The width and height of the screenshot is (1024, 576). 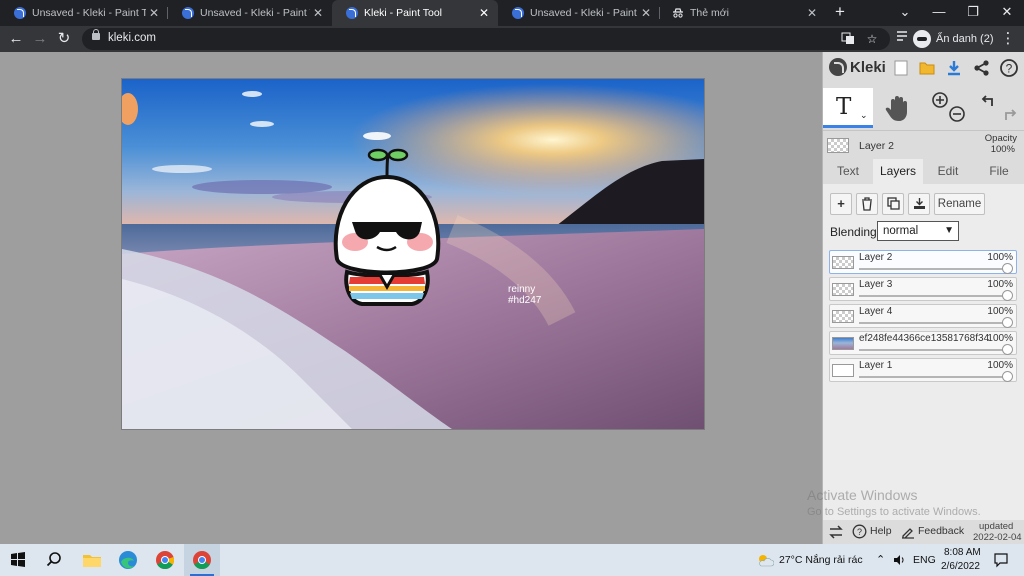 I want to click on download-icon, so click(x=954, y=68).